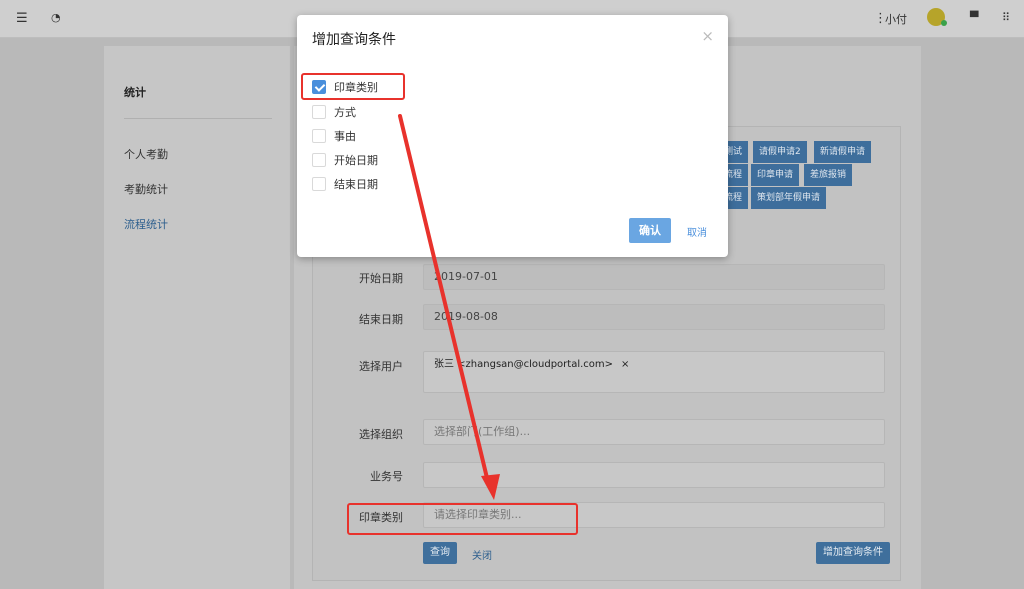 The height and width of the screenshot is (589, 1024). What do you see at coordinates (490, 487) in the screenshot?
I see `annotation-arrow-head` at bounding box center [490, 487].